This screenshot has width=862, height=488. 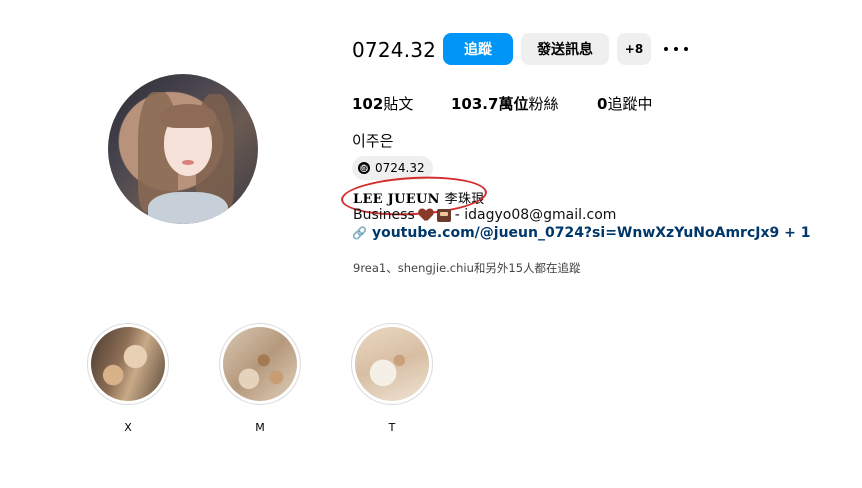 I want to click on more-options-icon, so click(x=676, y=49).